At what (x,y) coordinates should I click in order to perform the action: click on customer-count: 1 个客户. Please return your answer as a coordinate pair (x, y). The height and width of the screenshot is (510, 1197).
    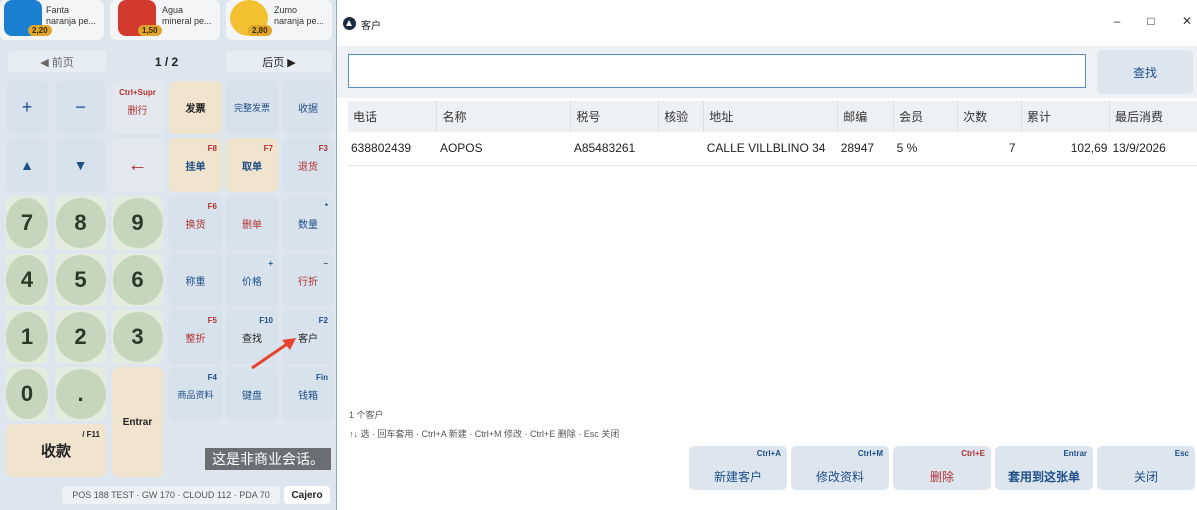
    Looking at the image, I should click on (366, 415).